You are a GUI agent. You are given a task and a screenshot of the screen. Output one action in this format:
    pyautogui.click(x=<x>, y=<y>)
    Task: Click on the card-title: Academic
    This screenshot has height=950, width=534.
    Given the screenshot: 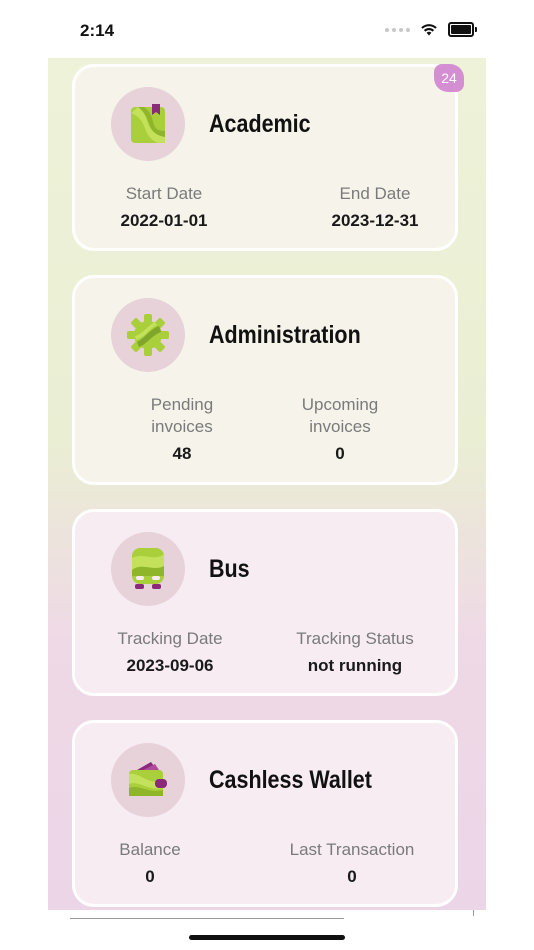 What is the action you would take?
    pyautogui.click(x=260, y=123)
    